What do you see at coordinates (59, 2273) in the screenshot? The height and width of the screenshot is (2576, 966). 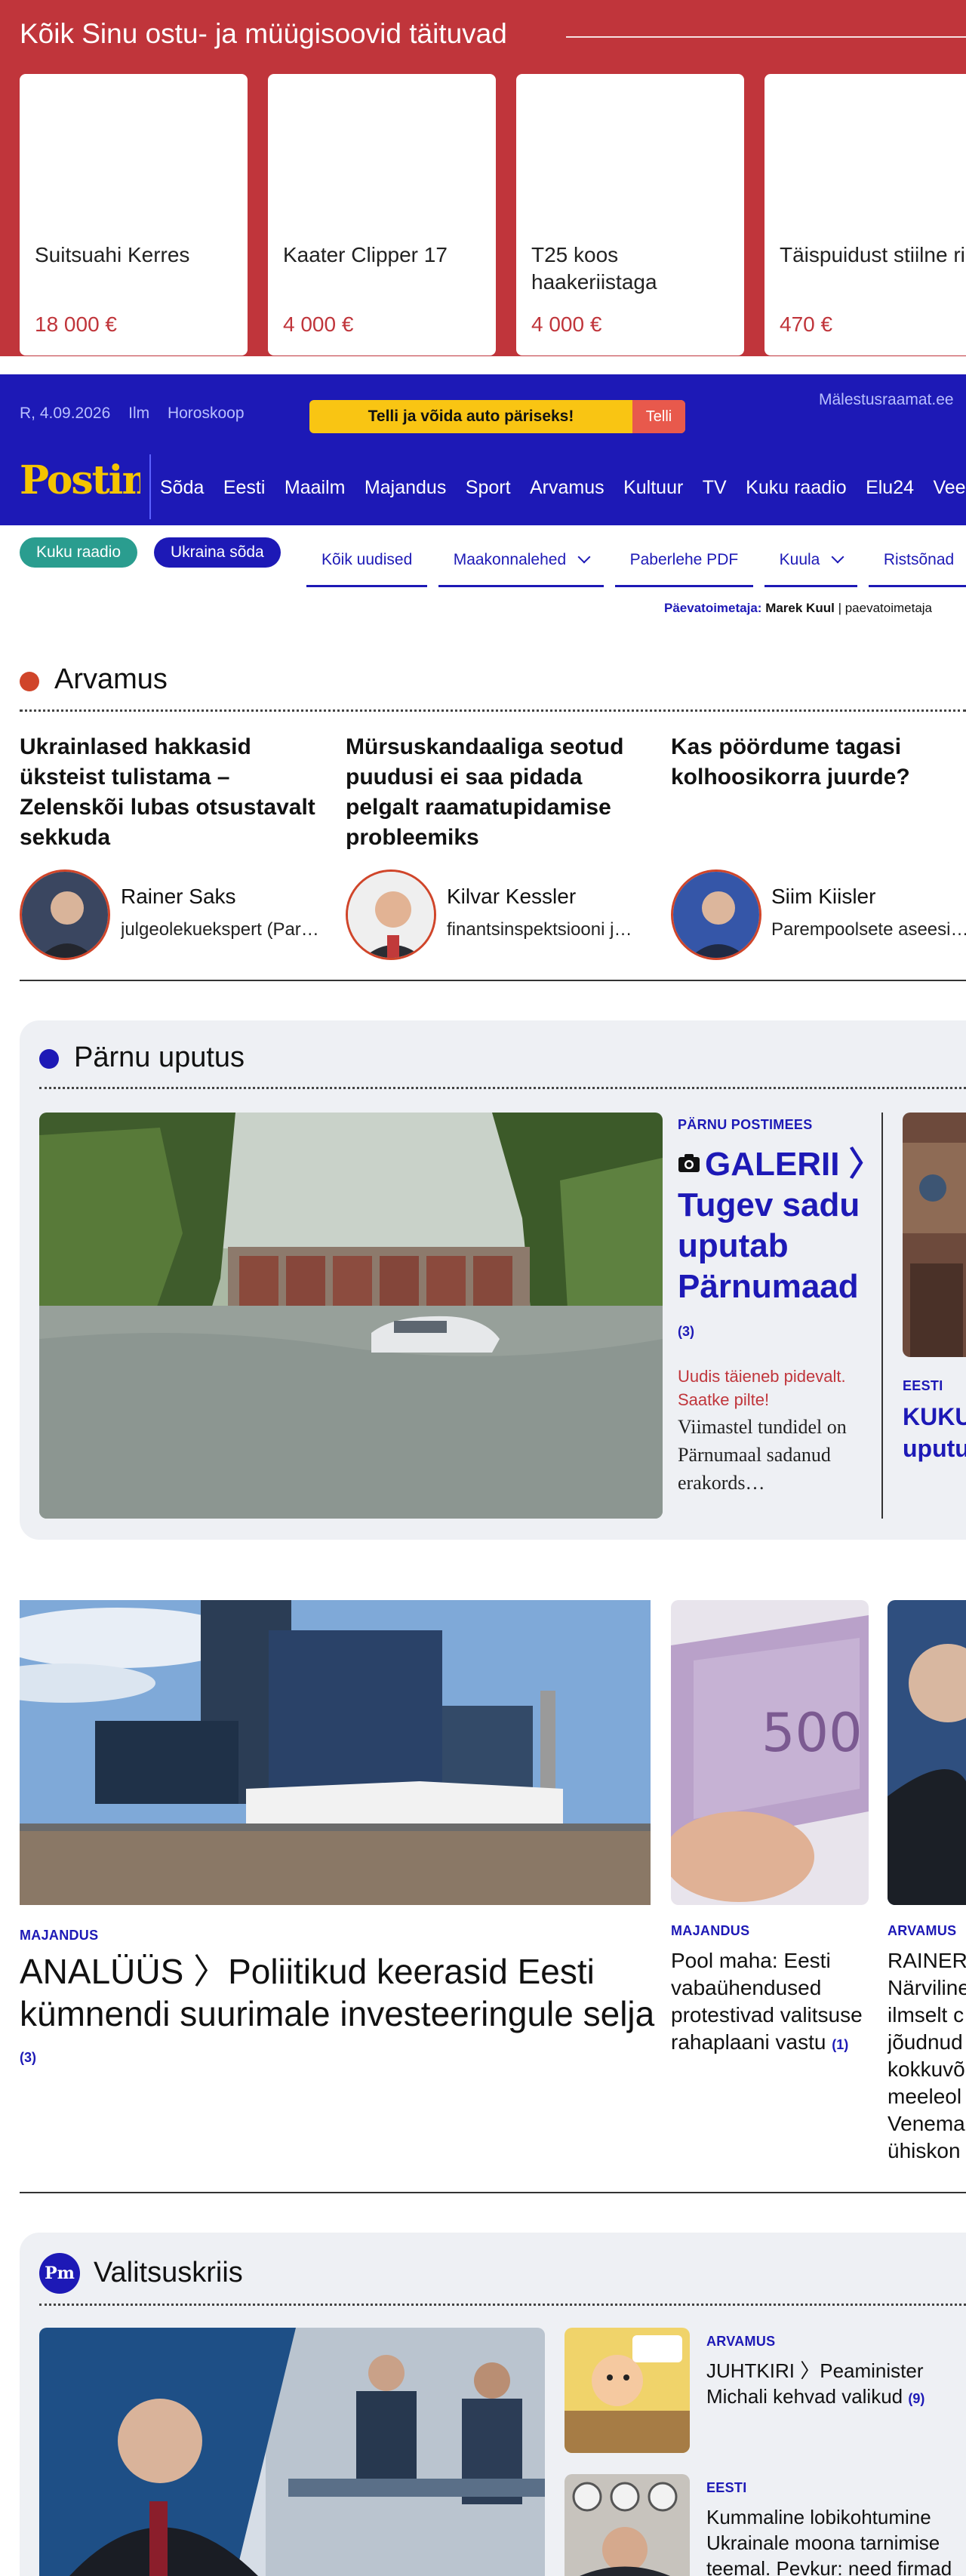 I see `postimees-badge: Pm` at bounding box center [59, 2273].